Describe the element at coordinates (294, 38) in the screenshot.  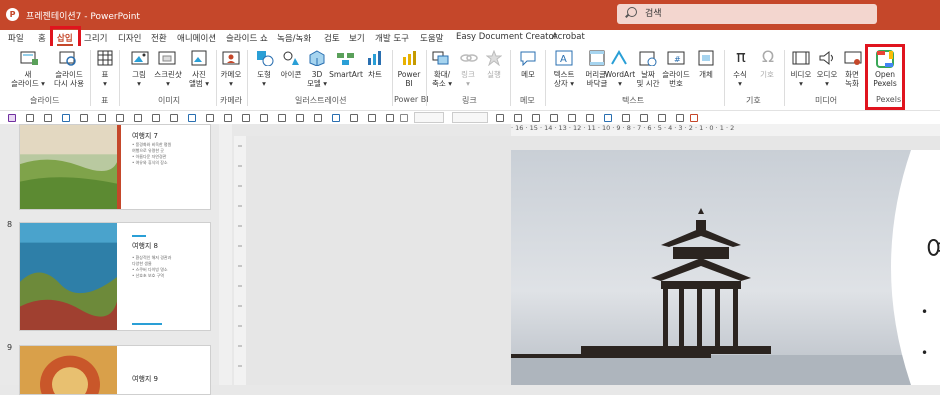
I see `tab-record: 녹음/녹화` at that location.